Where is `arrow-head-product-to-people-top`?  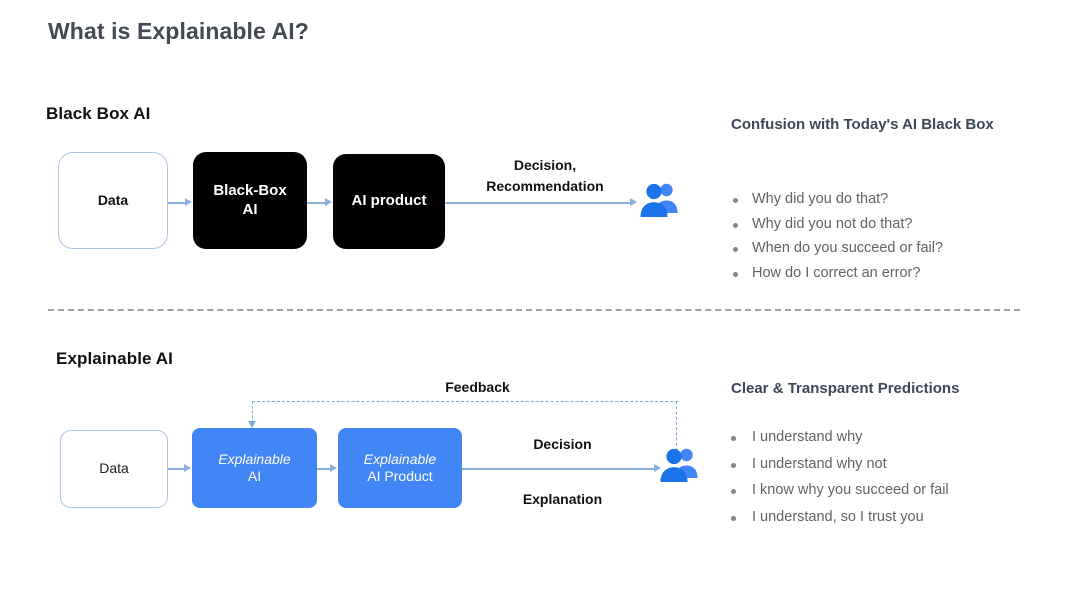 arrow-head-product-to-people-top is located at coordinates (633, 202).